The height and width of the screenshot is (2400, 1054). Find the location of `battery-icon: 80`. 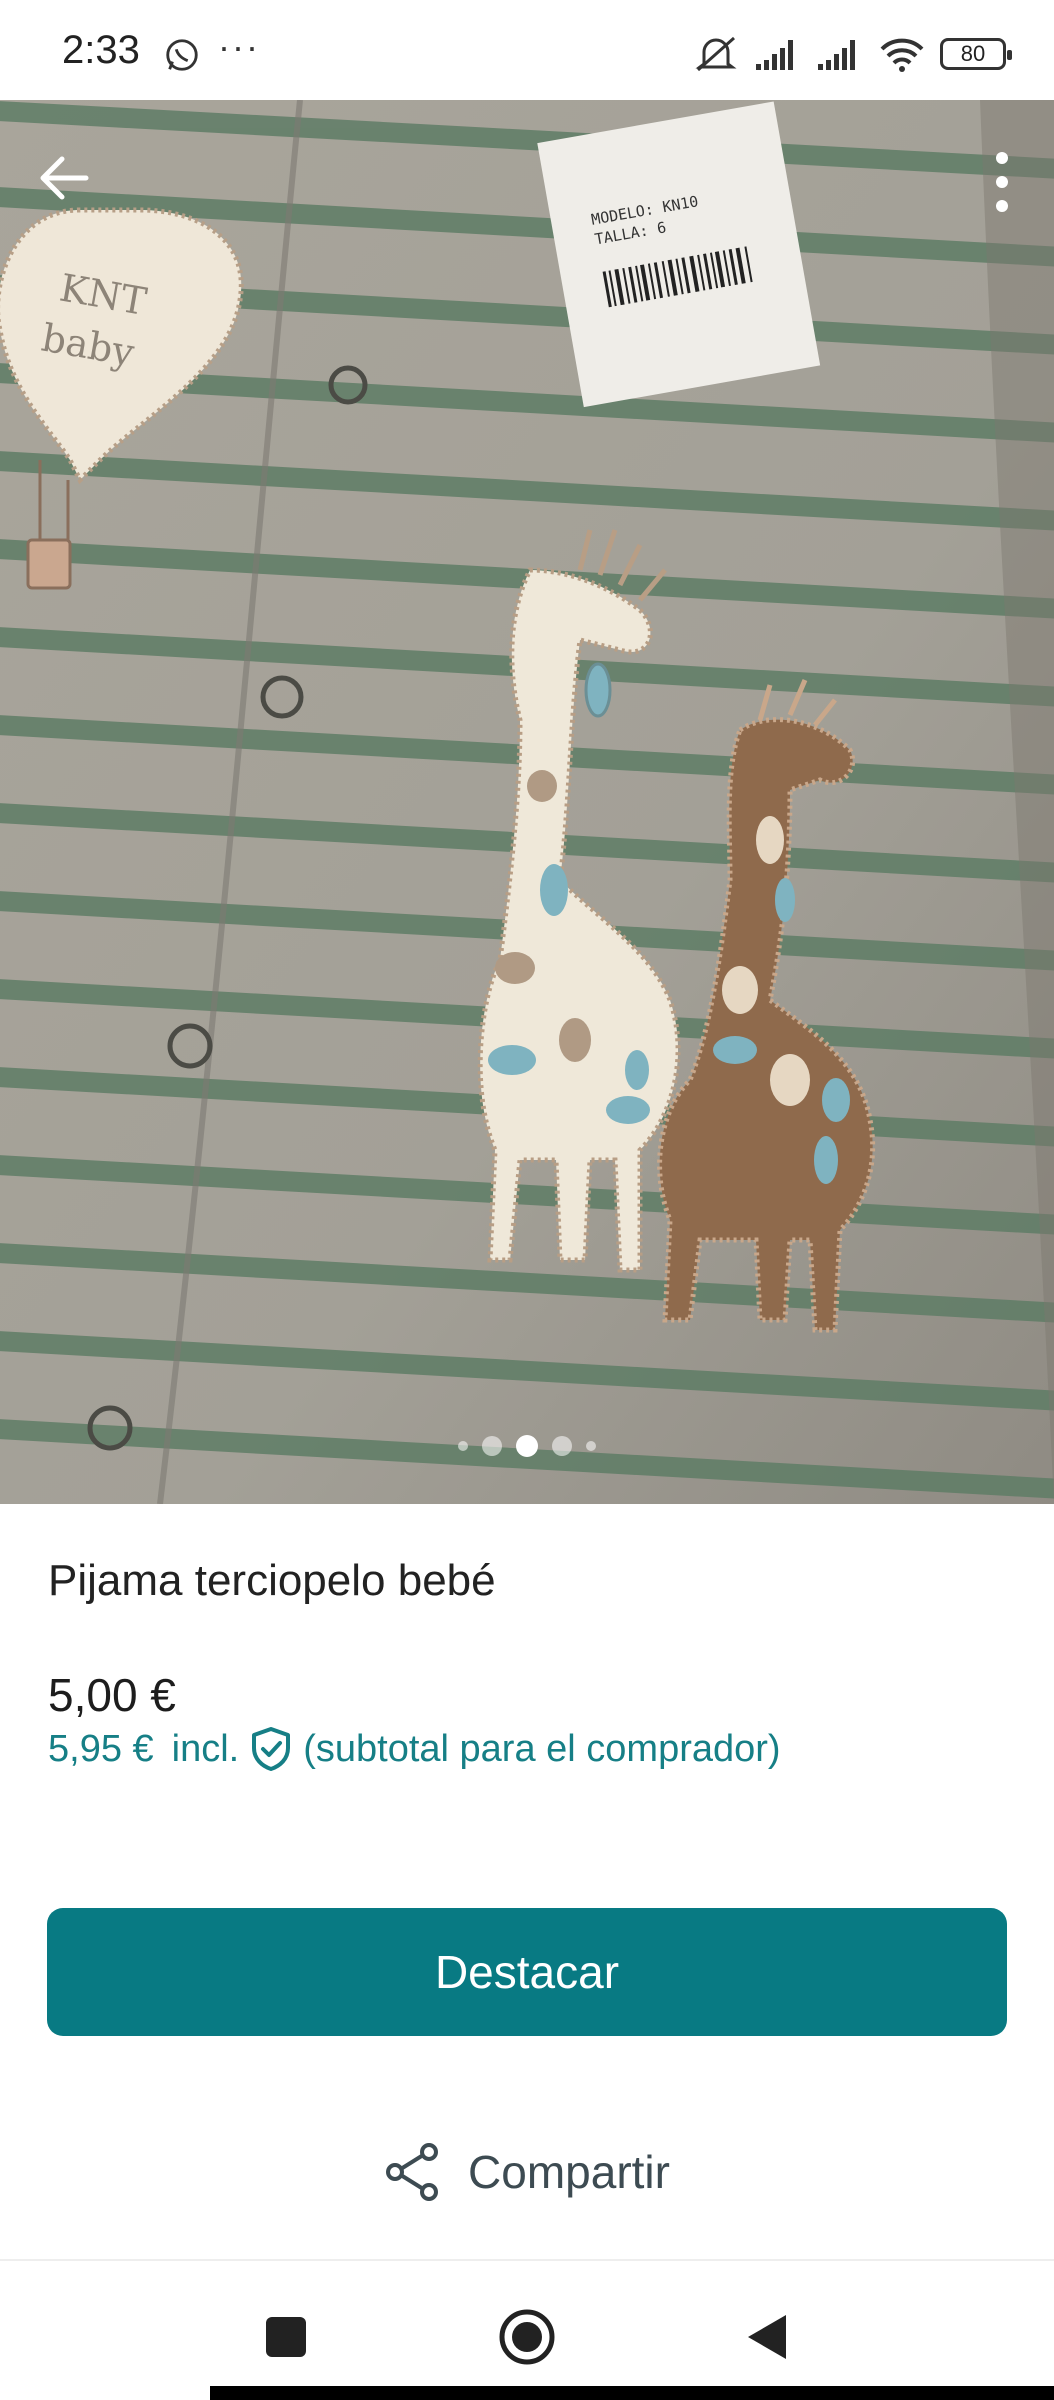

battery-icon: 80 is located at coordinates (976, 54).